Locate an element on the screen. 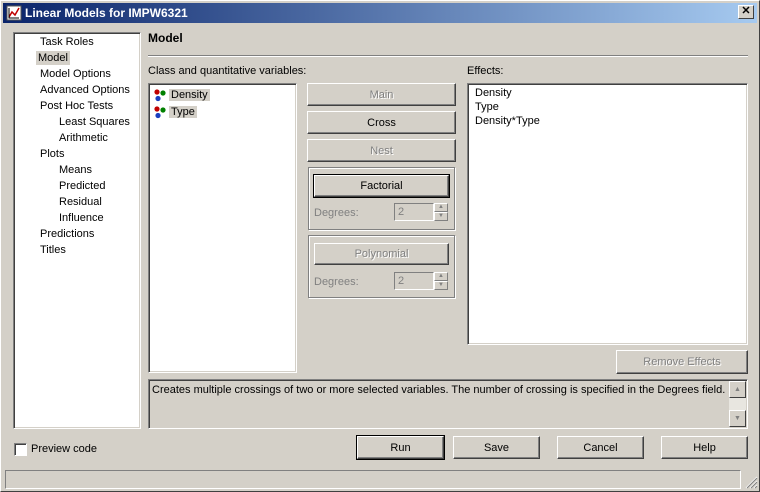  nav-item-residual: Residual is located at coordinates (80, 202).